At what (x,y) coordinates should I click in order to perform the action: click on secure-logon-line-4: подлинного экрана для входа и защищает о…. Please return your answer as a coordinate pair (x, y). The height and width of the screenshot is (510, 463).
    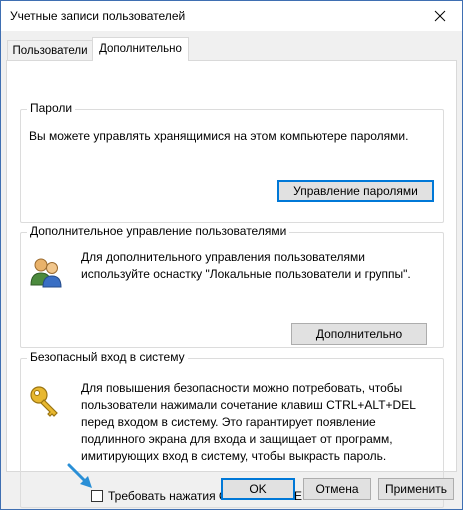
    Looking at the image, I should click on (237, 439).